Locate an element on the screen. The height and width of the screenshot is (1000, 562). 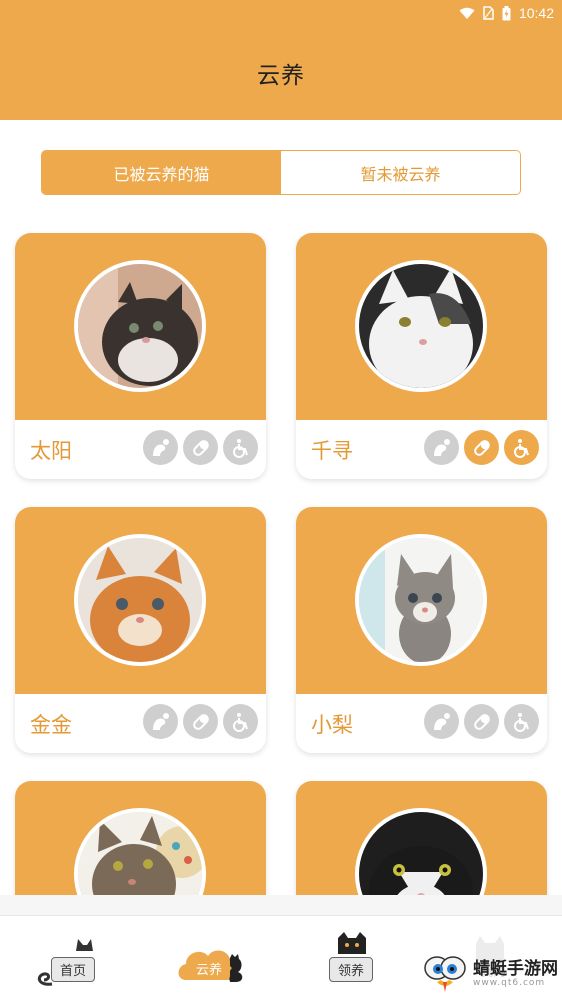
card-footer: 金金 is located at coordinates (140, 723).